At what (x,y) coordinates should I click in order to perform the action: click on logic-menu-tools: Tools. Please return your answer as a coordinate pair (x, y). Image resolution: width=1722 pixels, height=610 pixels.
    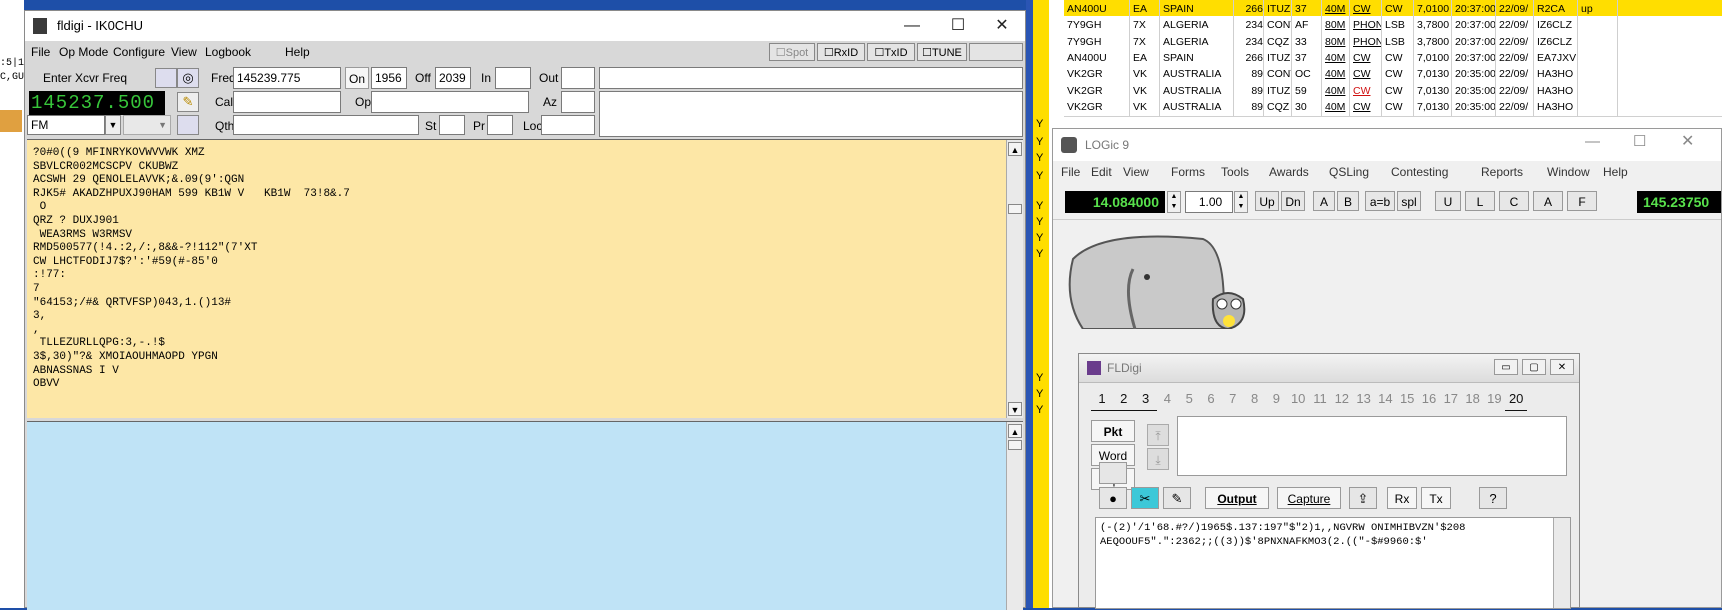
    Looking at the image, I should click on (1235, 172).